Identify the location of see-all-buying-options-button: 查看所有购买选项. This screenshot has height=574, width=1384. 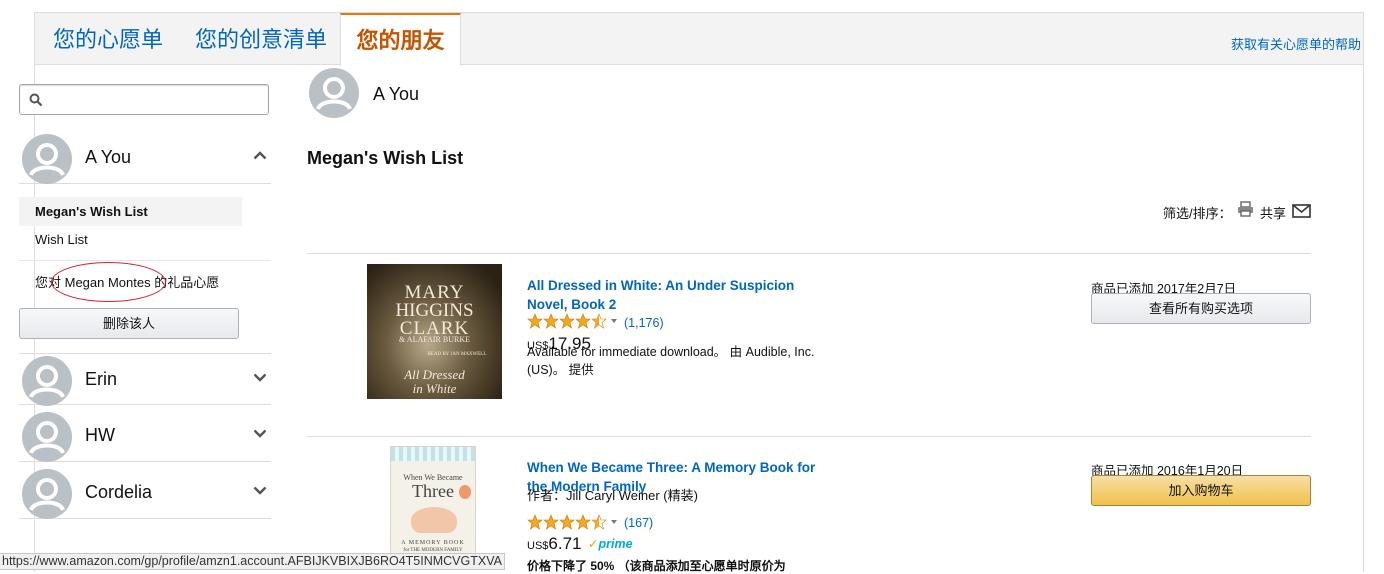
(1201, 308).